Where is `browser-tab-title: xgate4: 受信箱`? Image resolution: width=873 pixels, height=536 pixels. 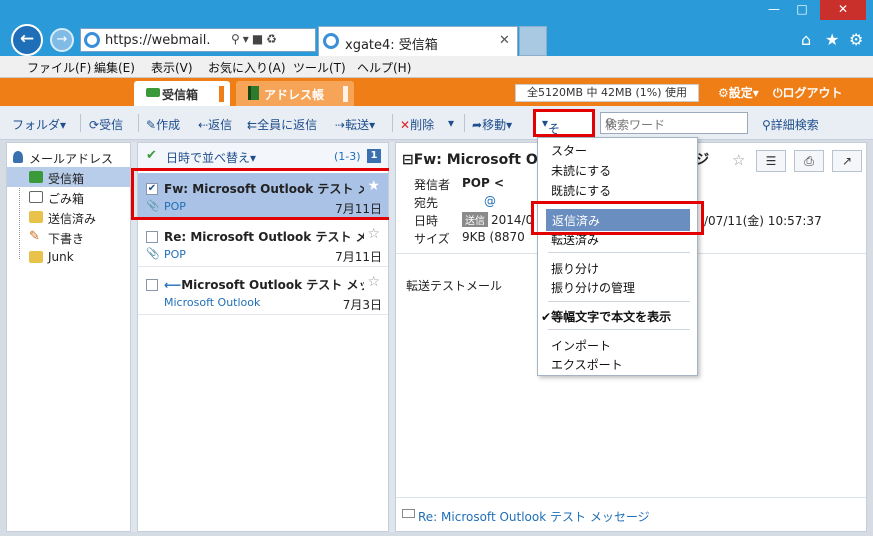
browser-tab-title: xgate4: 受信箱 is located at coordinates (391, 45).